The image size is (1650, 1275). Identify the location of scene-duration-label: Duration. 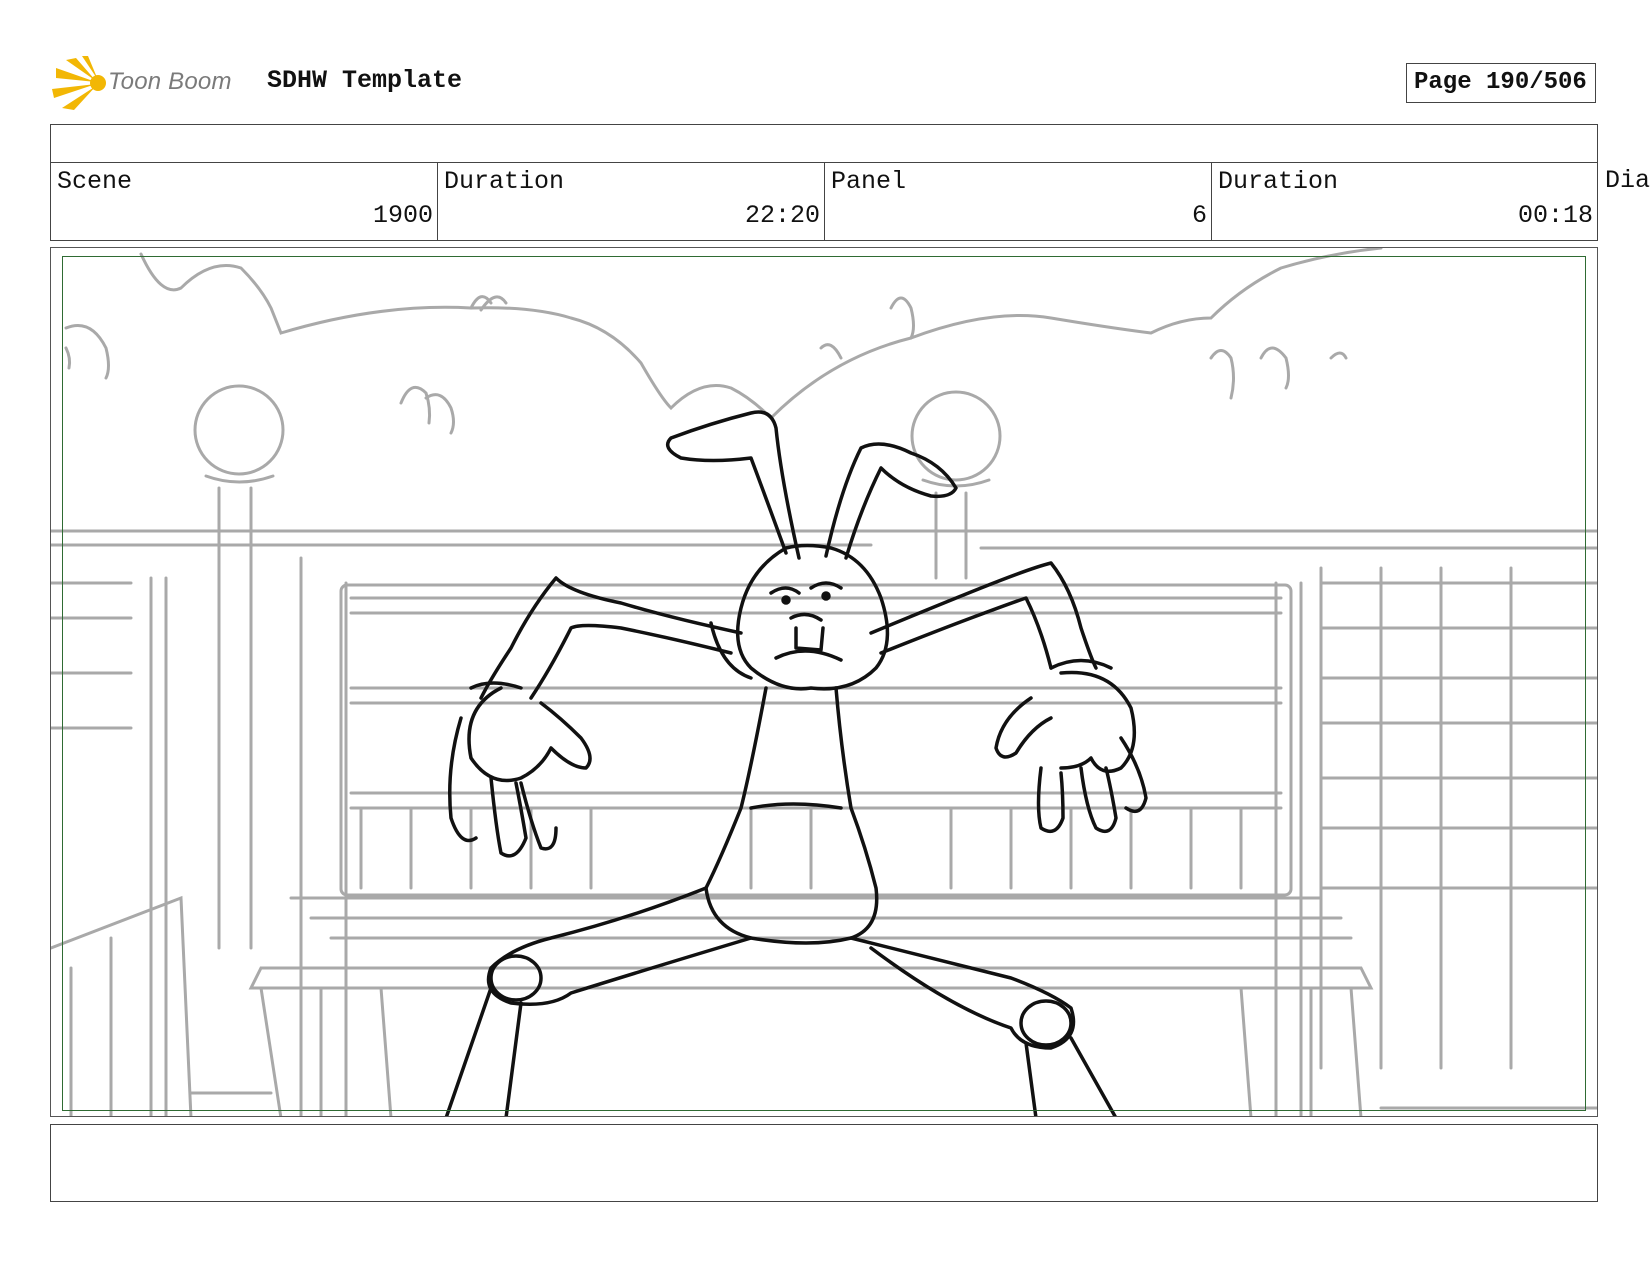
(504, 181).